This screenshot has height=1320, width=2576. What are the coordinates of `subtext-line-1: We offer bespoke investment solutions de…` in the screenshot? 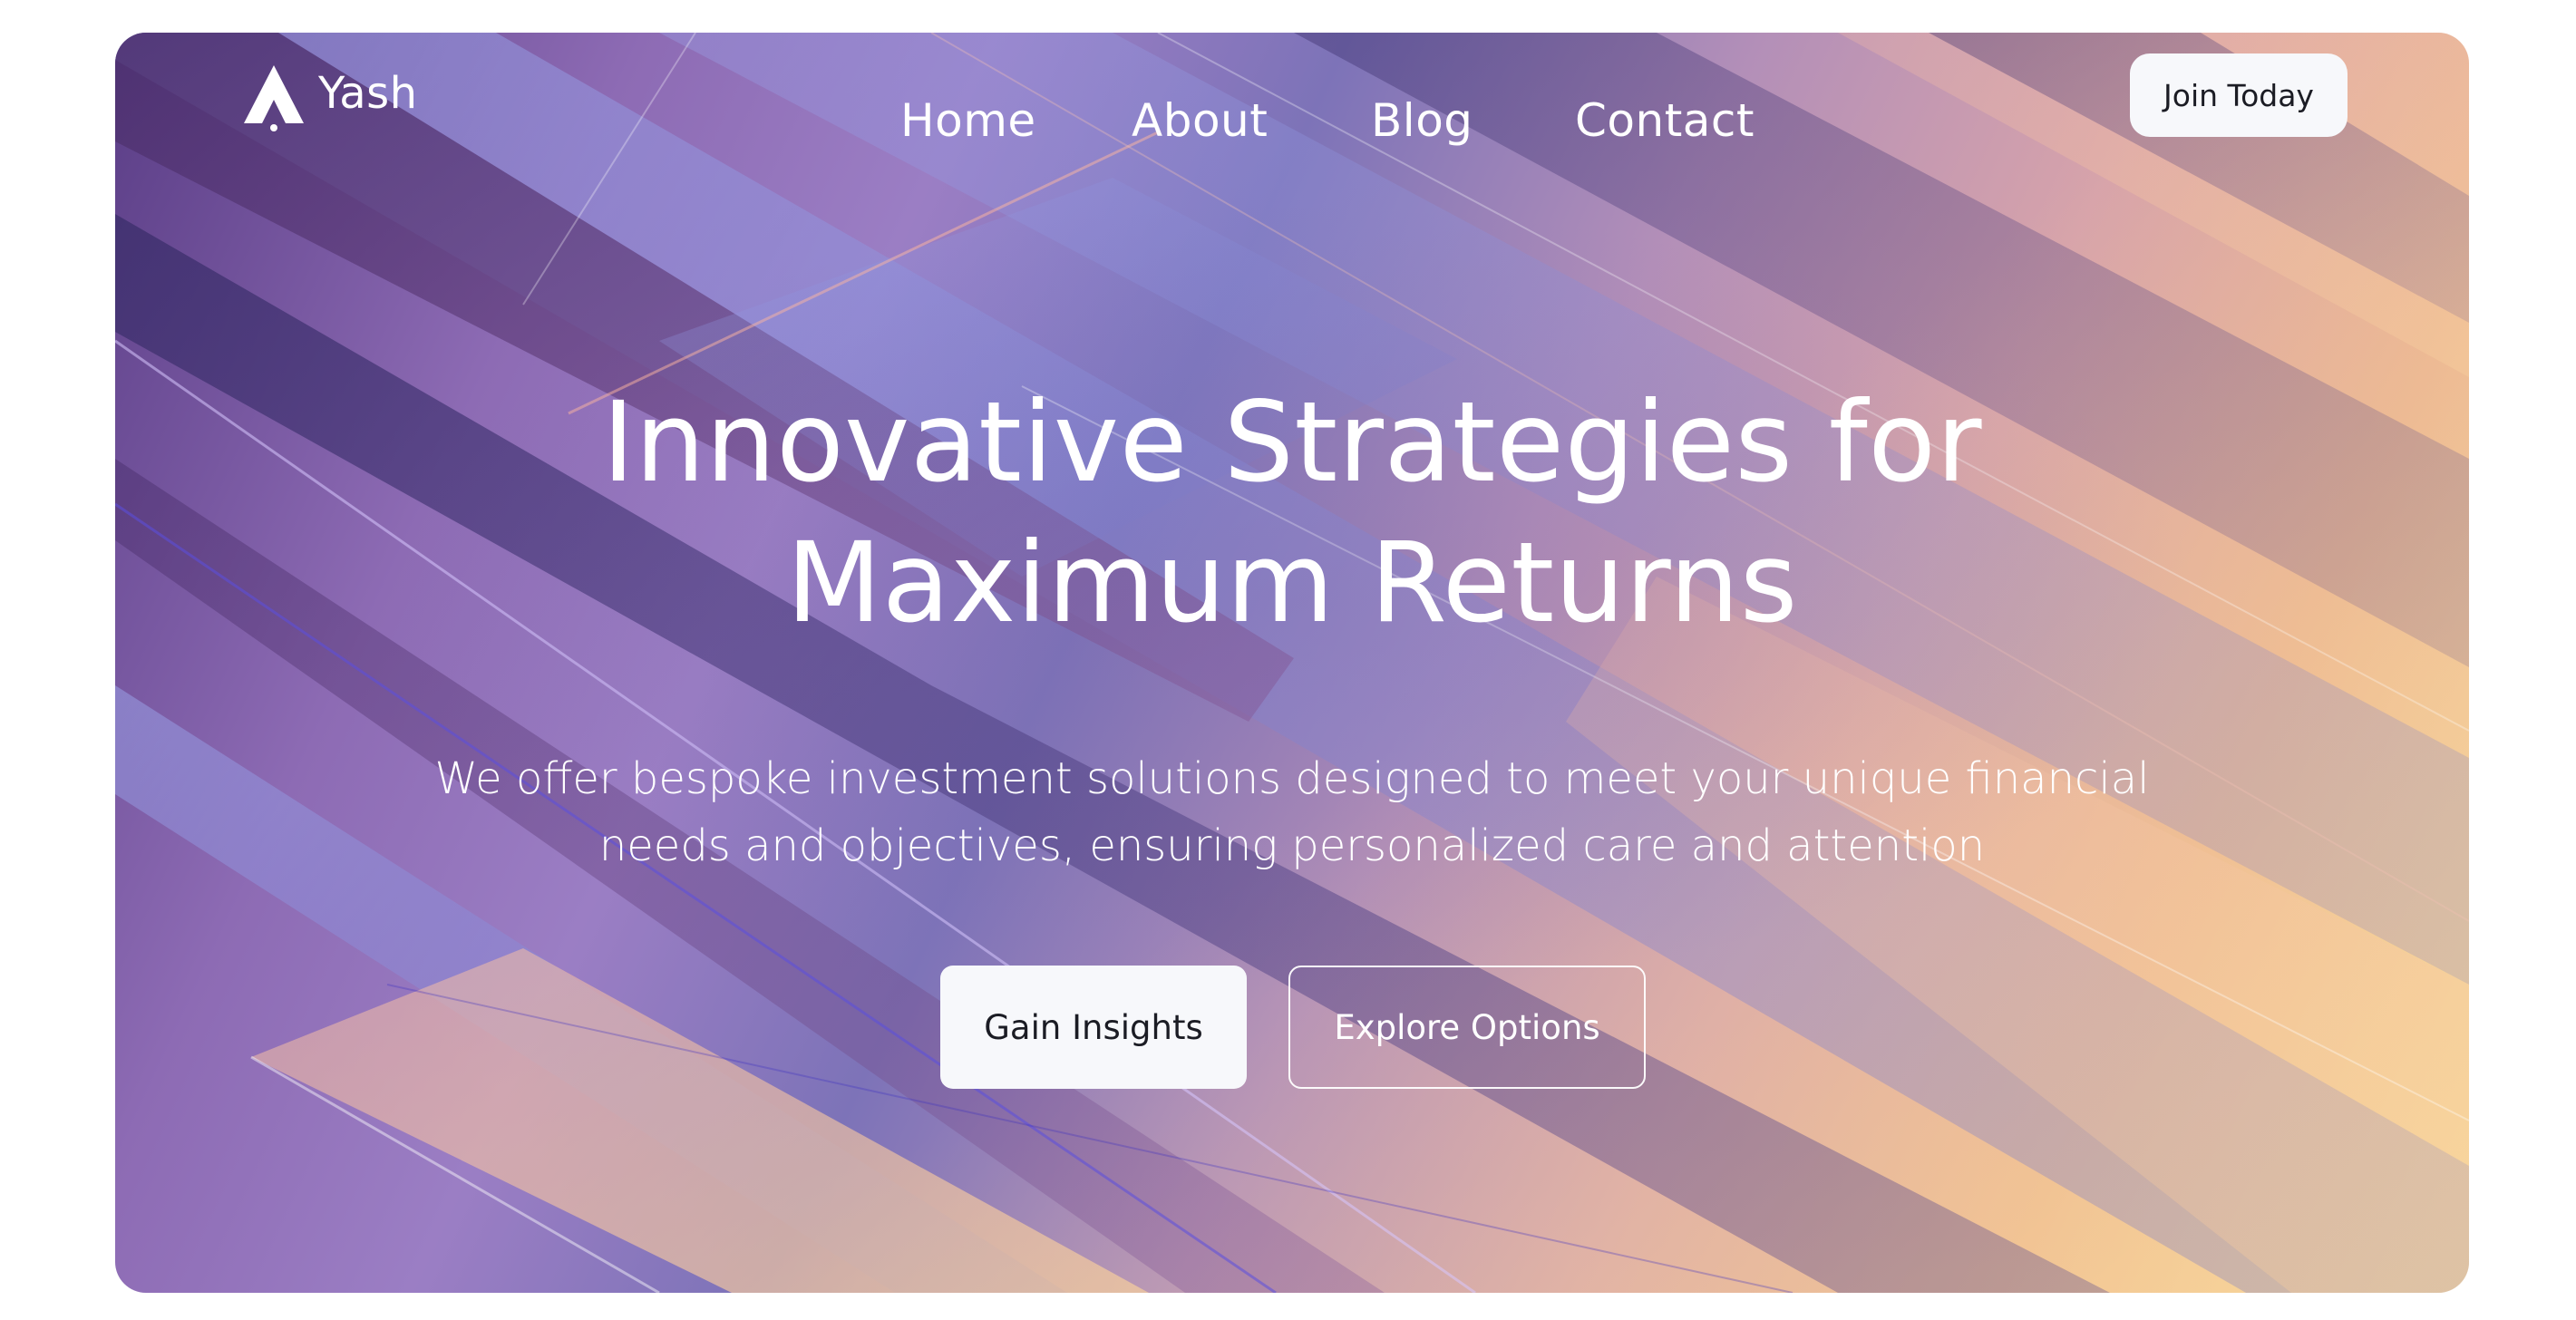 It's located at (1292, 778).